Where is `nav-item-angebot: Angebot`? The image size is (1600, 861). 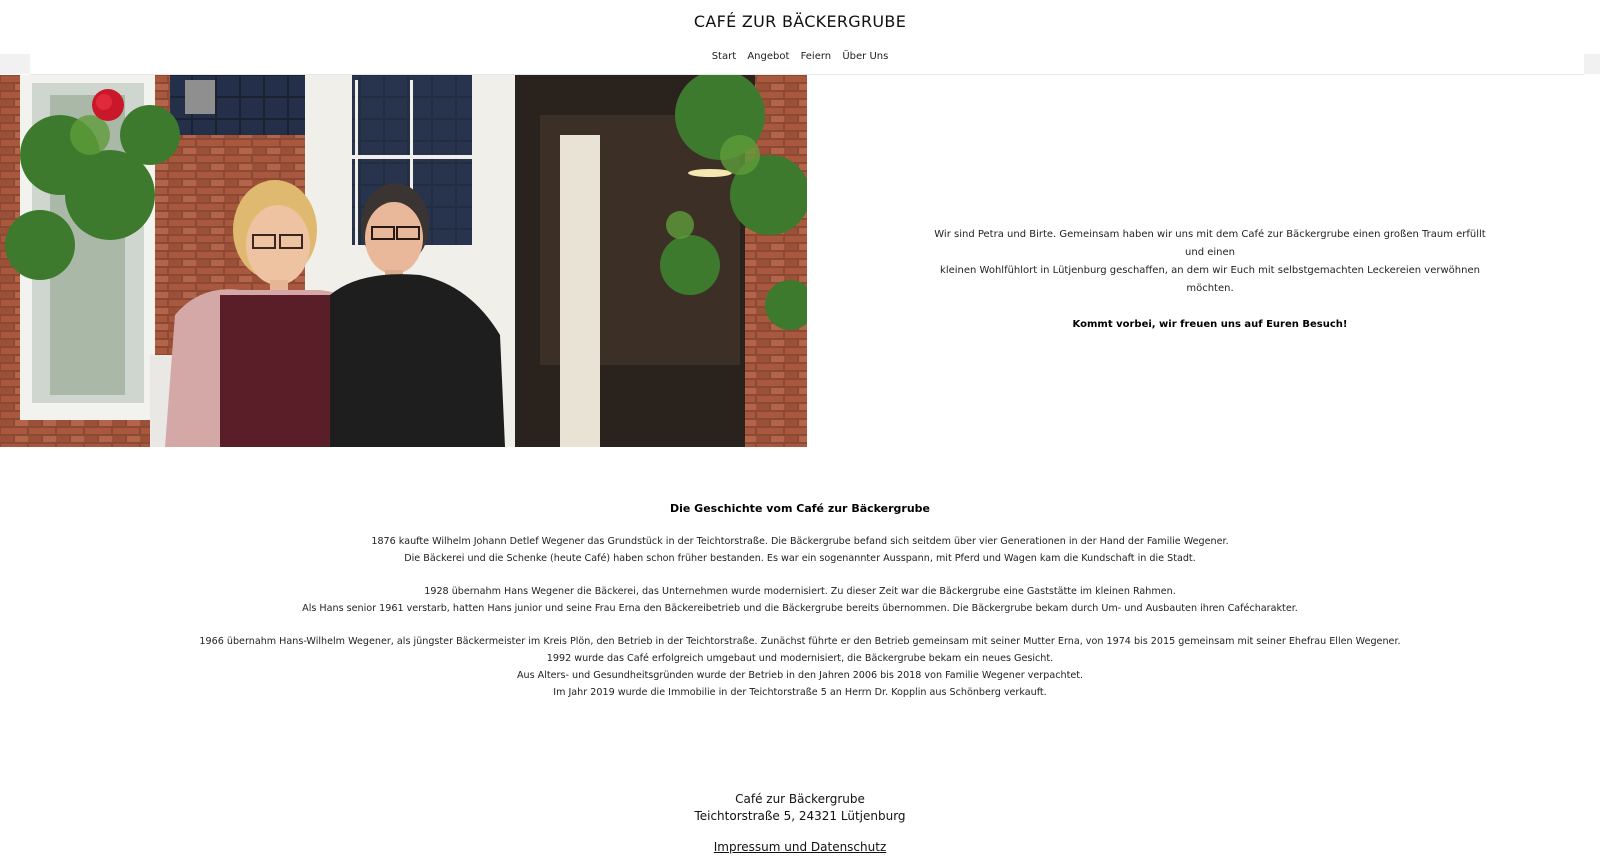
nav-item-angebot: Angebot is located at coordinates (768, 56).